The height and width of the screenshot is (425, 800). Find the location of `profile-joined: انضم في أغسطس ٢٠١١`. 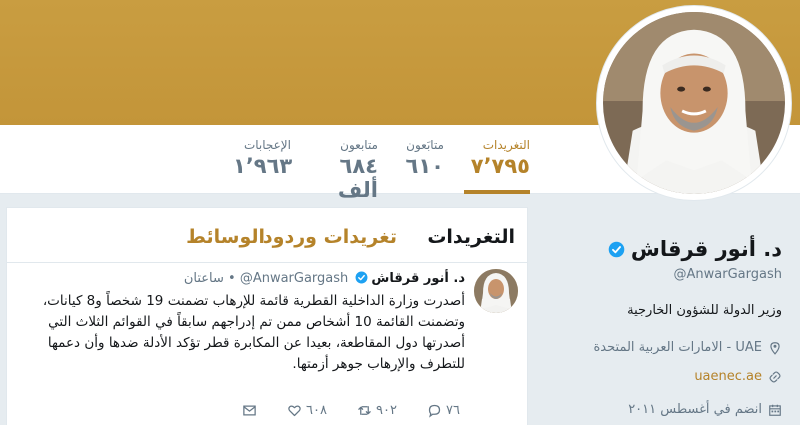

profile-joined: انضم في أغسطس ٢٠١١ is located at coordinates (705, 409).